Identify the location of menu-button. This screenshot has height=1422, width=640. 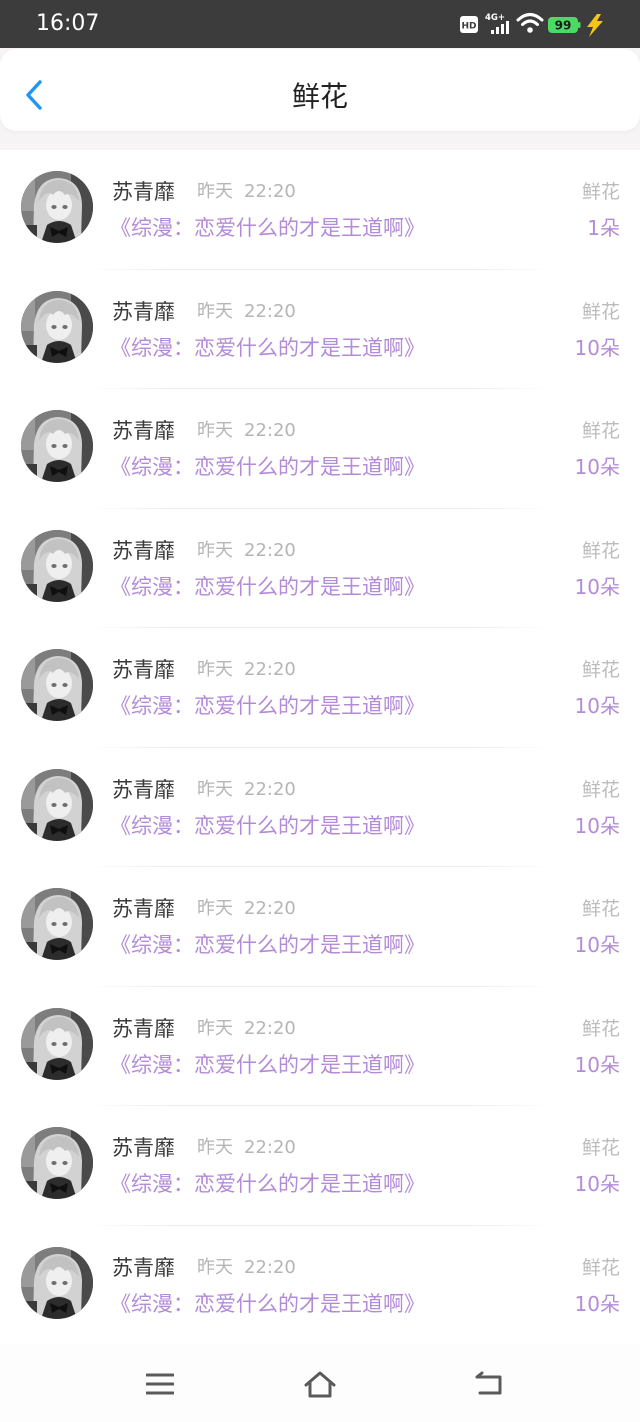
(160, 1383).